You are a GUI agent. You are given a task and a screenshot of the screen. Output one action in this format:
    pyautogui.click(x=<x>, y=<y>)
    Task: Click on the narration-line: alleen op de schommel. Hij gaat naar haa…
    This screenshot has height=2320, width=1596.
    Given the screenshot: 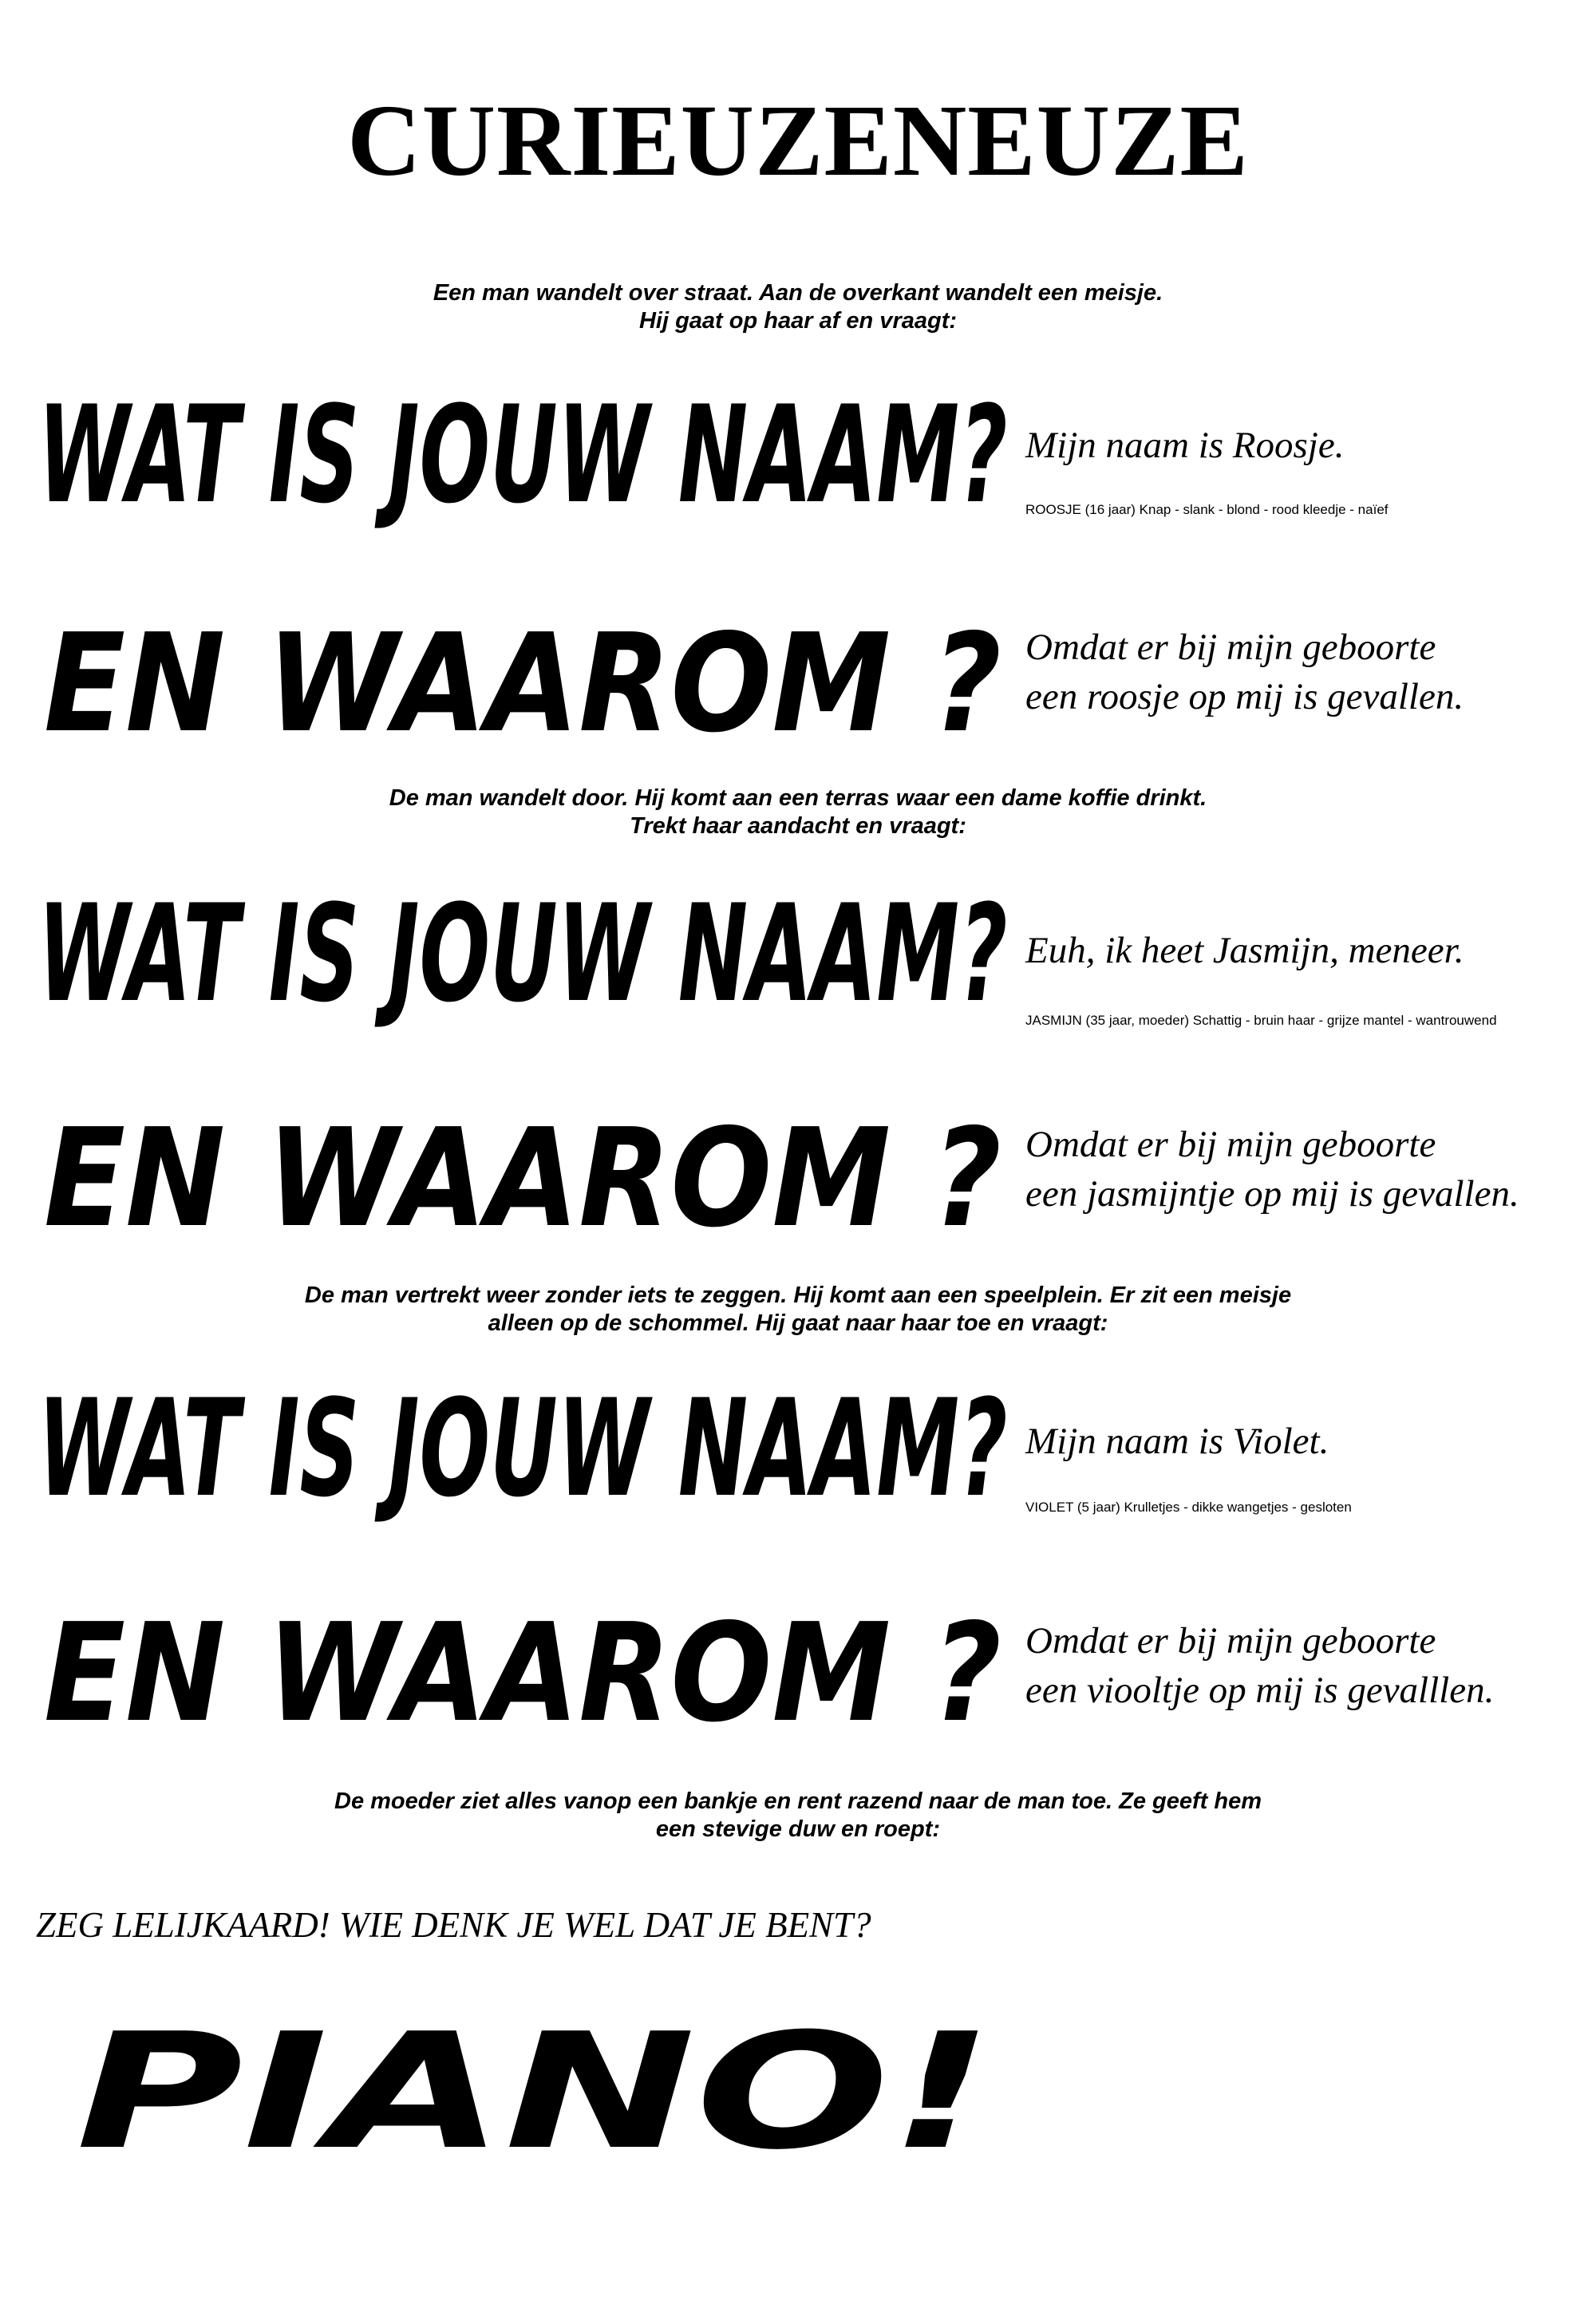 What is the action you would take?
    pyautogui.click(x=798, y=1323)
    